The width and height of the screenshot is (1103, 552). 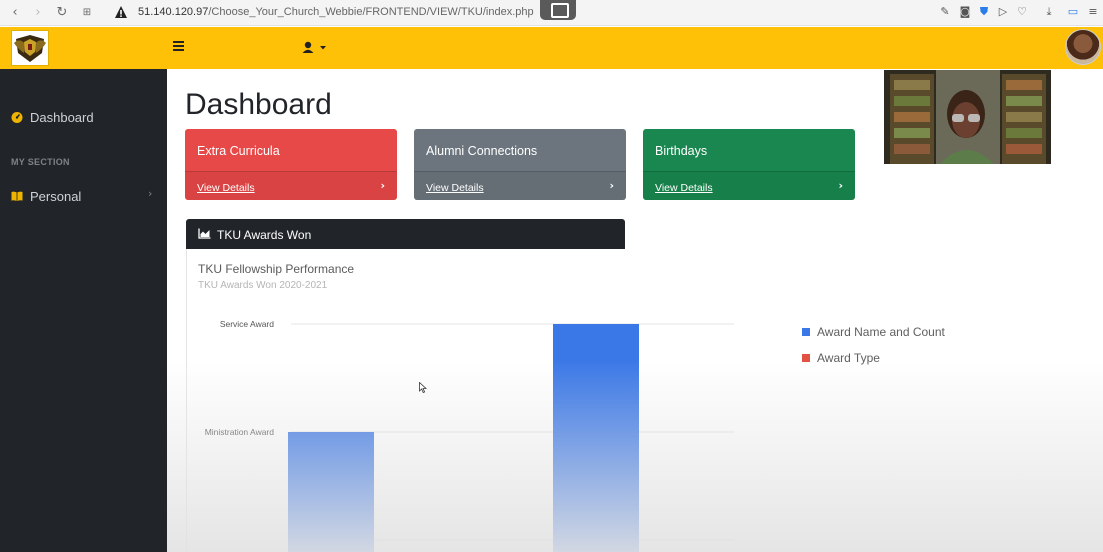 I want to click on chart-title: TKU Fellowship Performance, so click(x=276, y=269).